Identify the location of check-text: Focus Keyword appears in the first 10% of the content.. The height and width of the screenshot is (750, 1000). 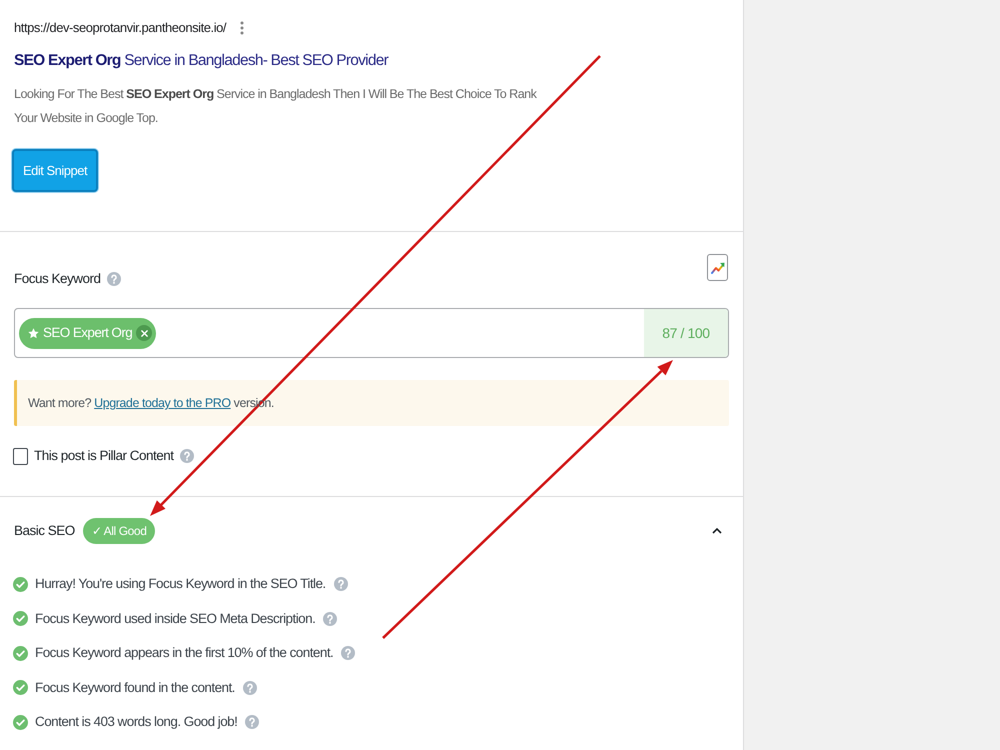
(184, 653).